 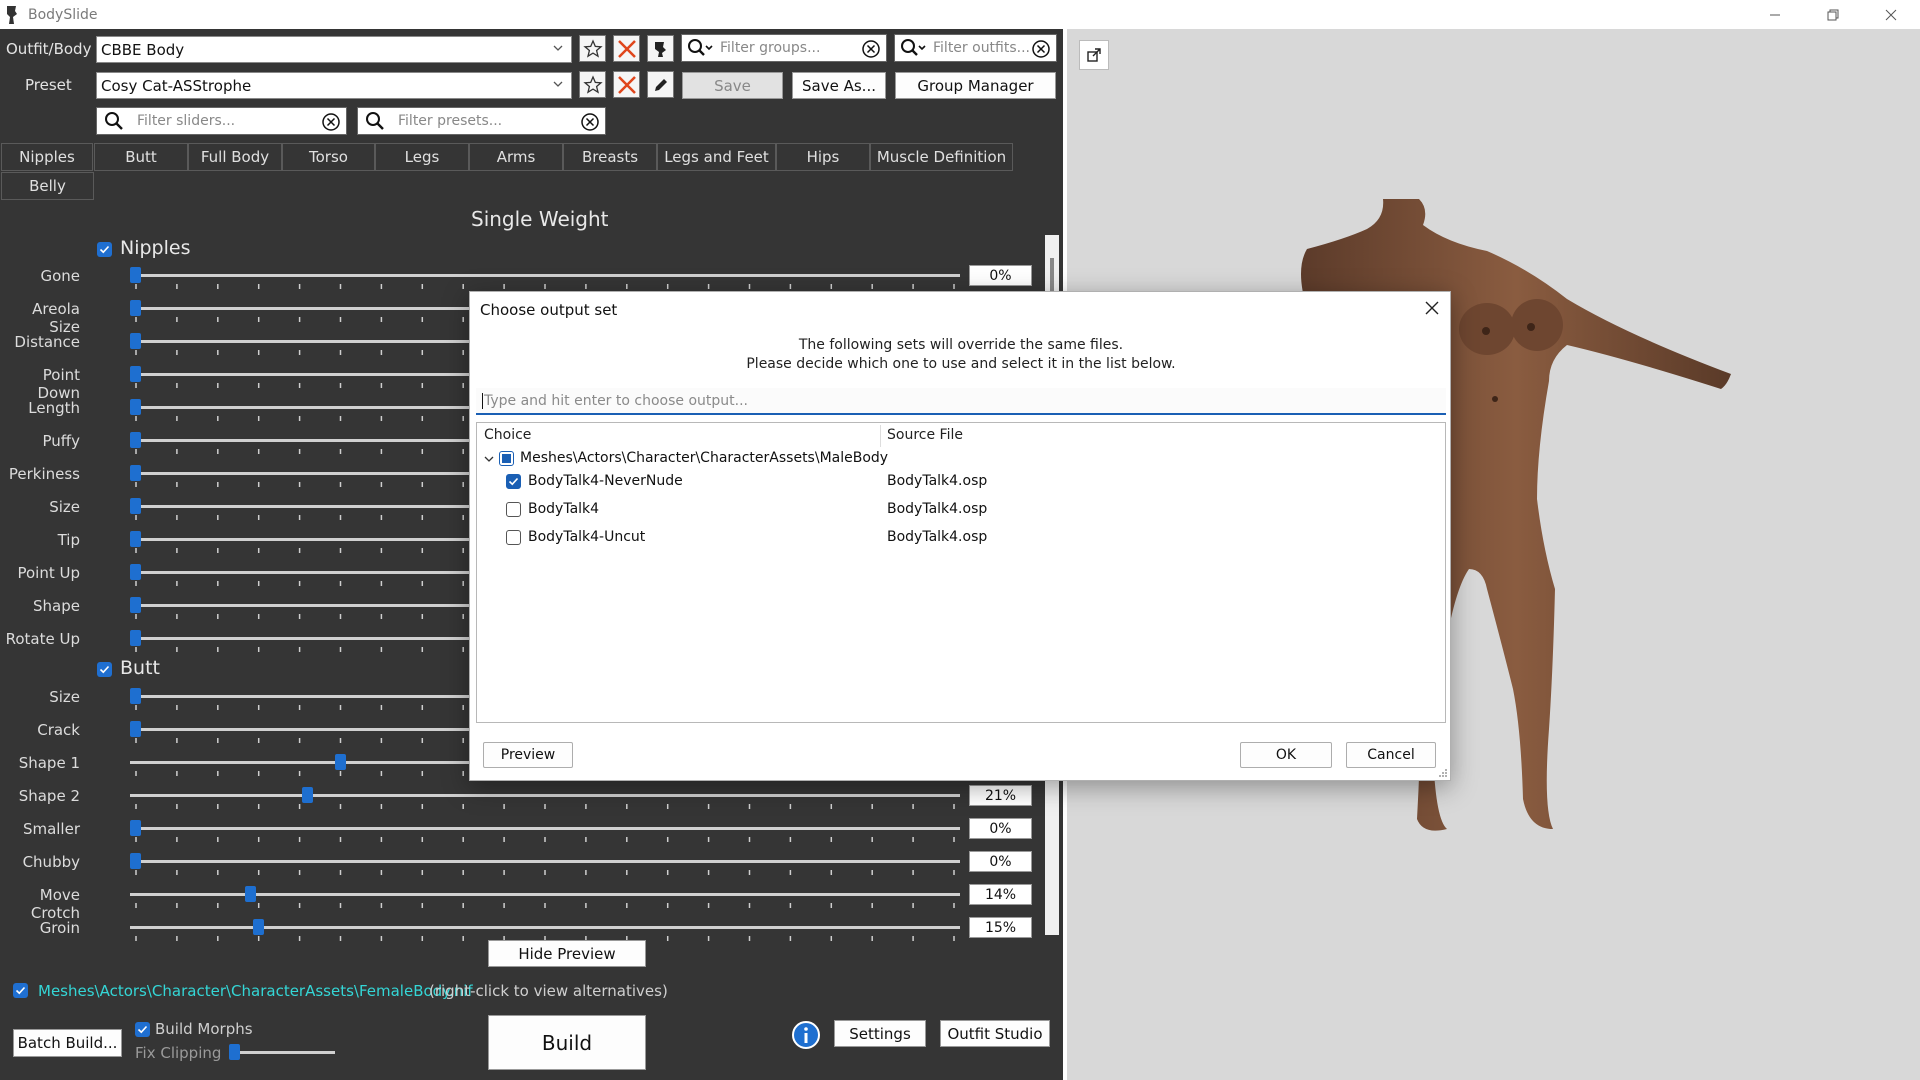 What do you see at coordinates (732, 85) in the screenshot?
I see `save-button: Save` at bounding box center [732, 85].